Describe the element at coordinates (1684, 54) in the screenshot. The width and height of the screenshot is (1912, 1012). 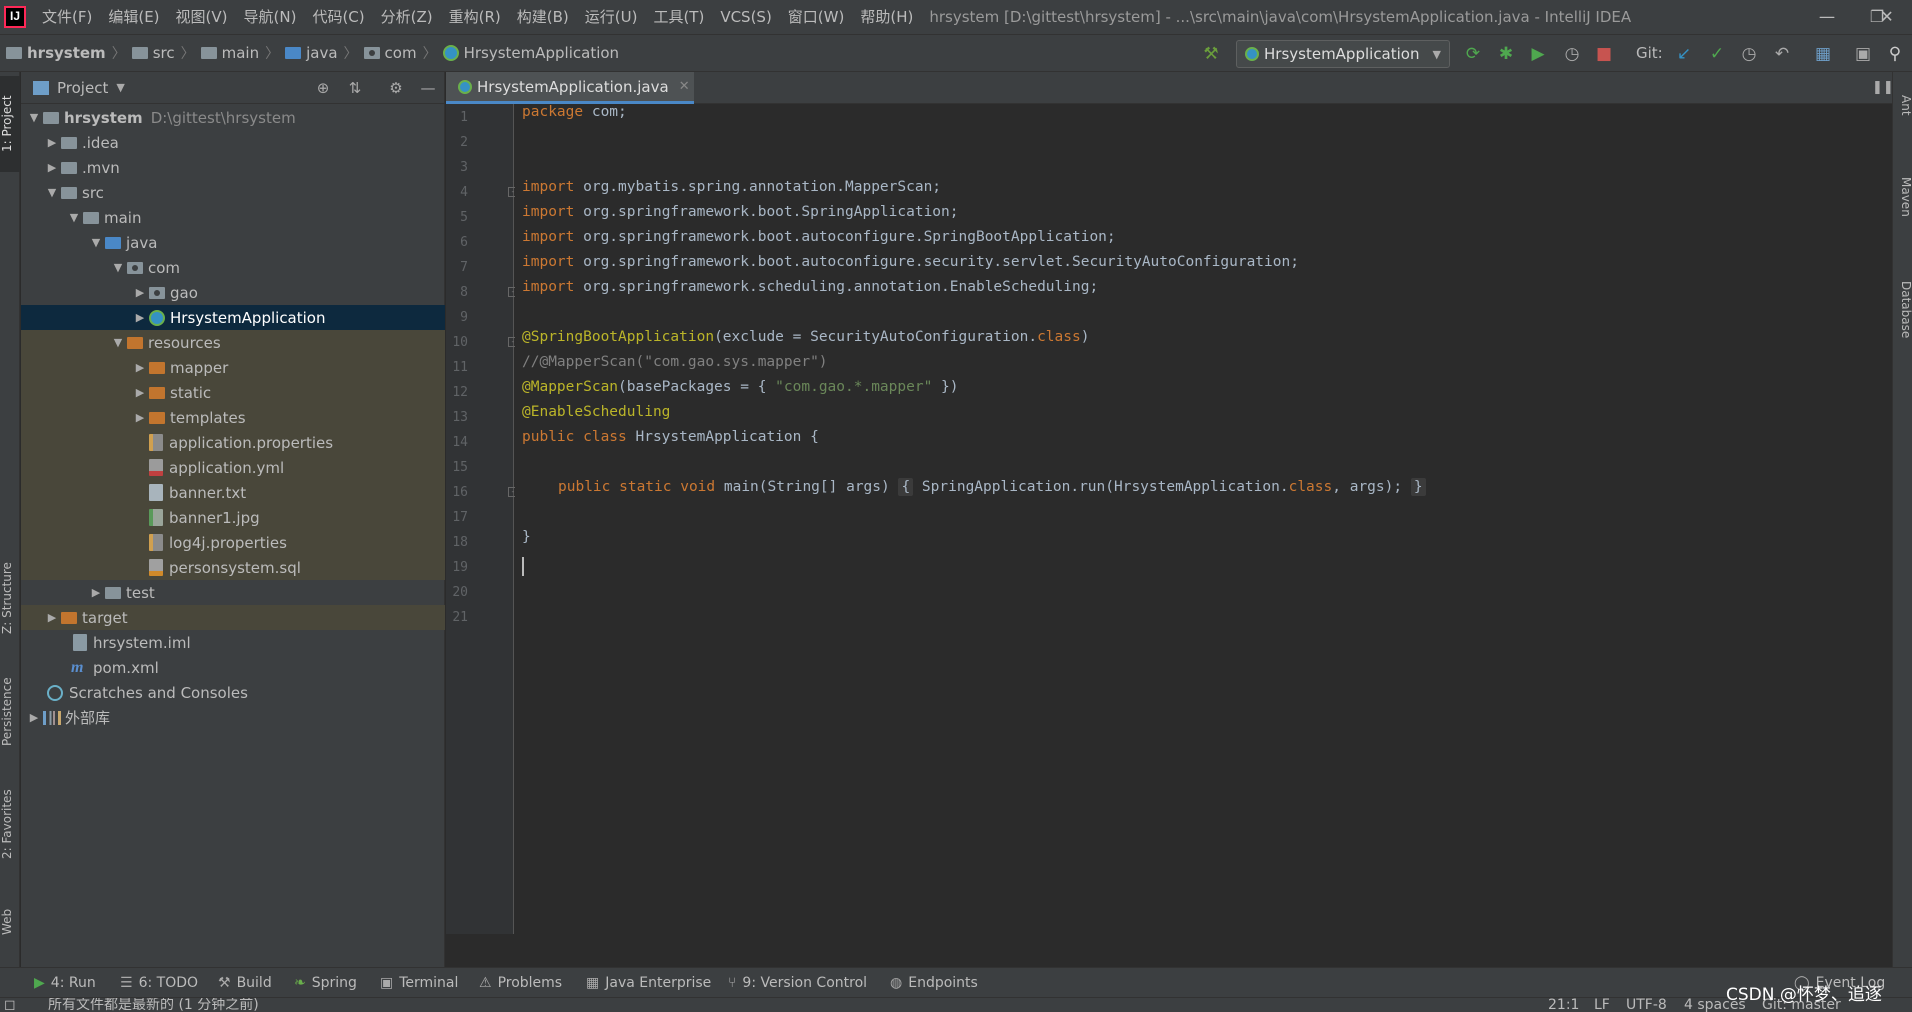
I see `git-update-icon: ↙` at that location.